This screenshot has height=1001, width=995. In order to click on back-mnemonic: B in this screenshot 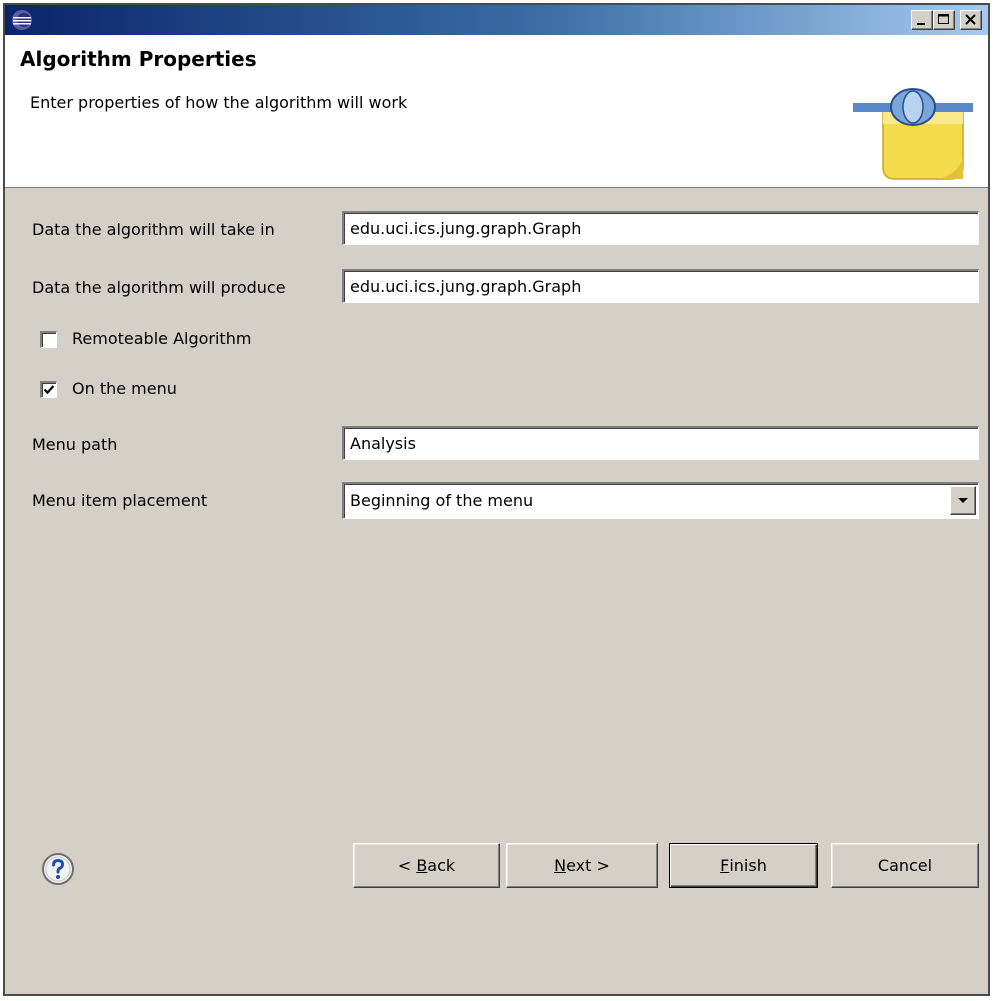, I will do `click(422, 865)`.